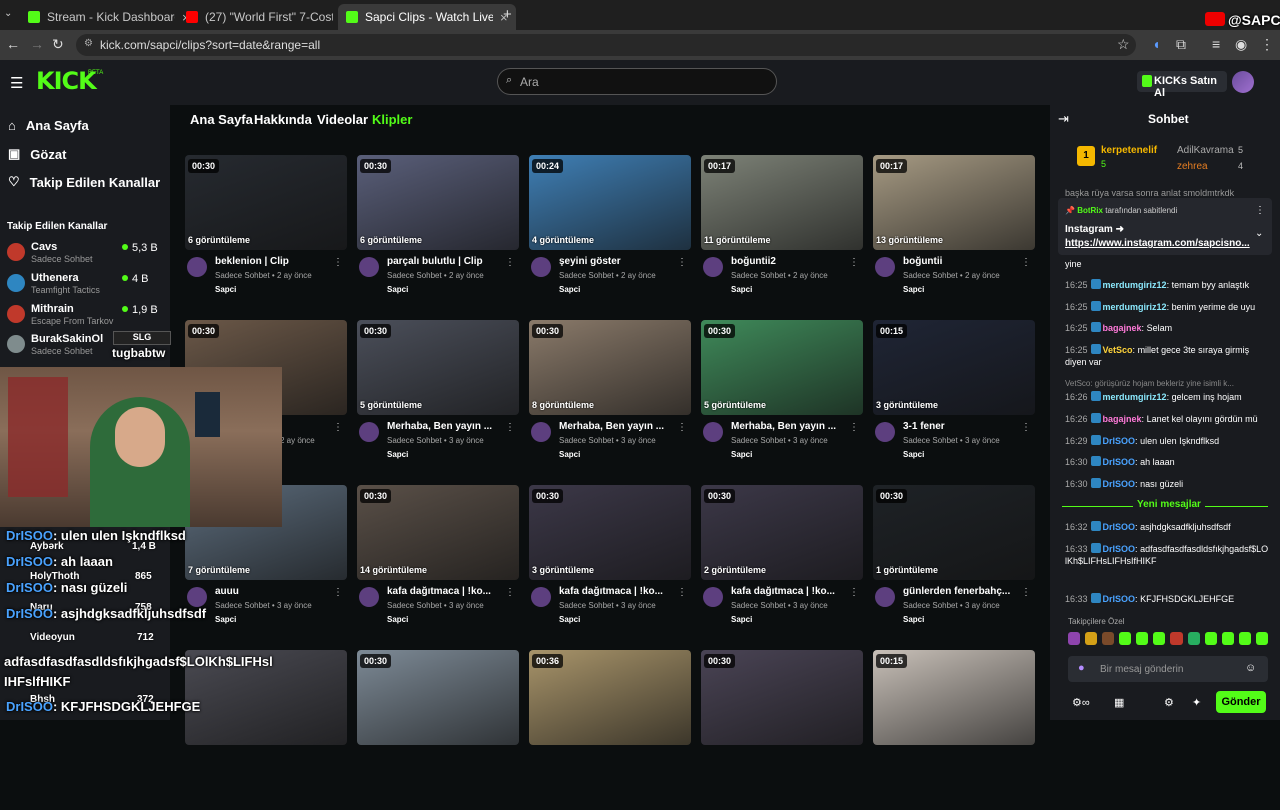  Describe the element at coordinates (37, 154) in the screenshot. I see `sidebar-nav-browse: ▣ Gözat` at that location.